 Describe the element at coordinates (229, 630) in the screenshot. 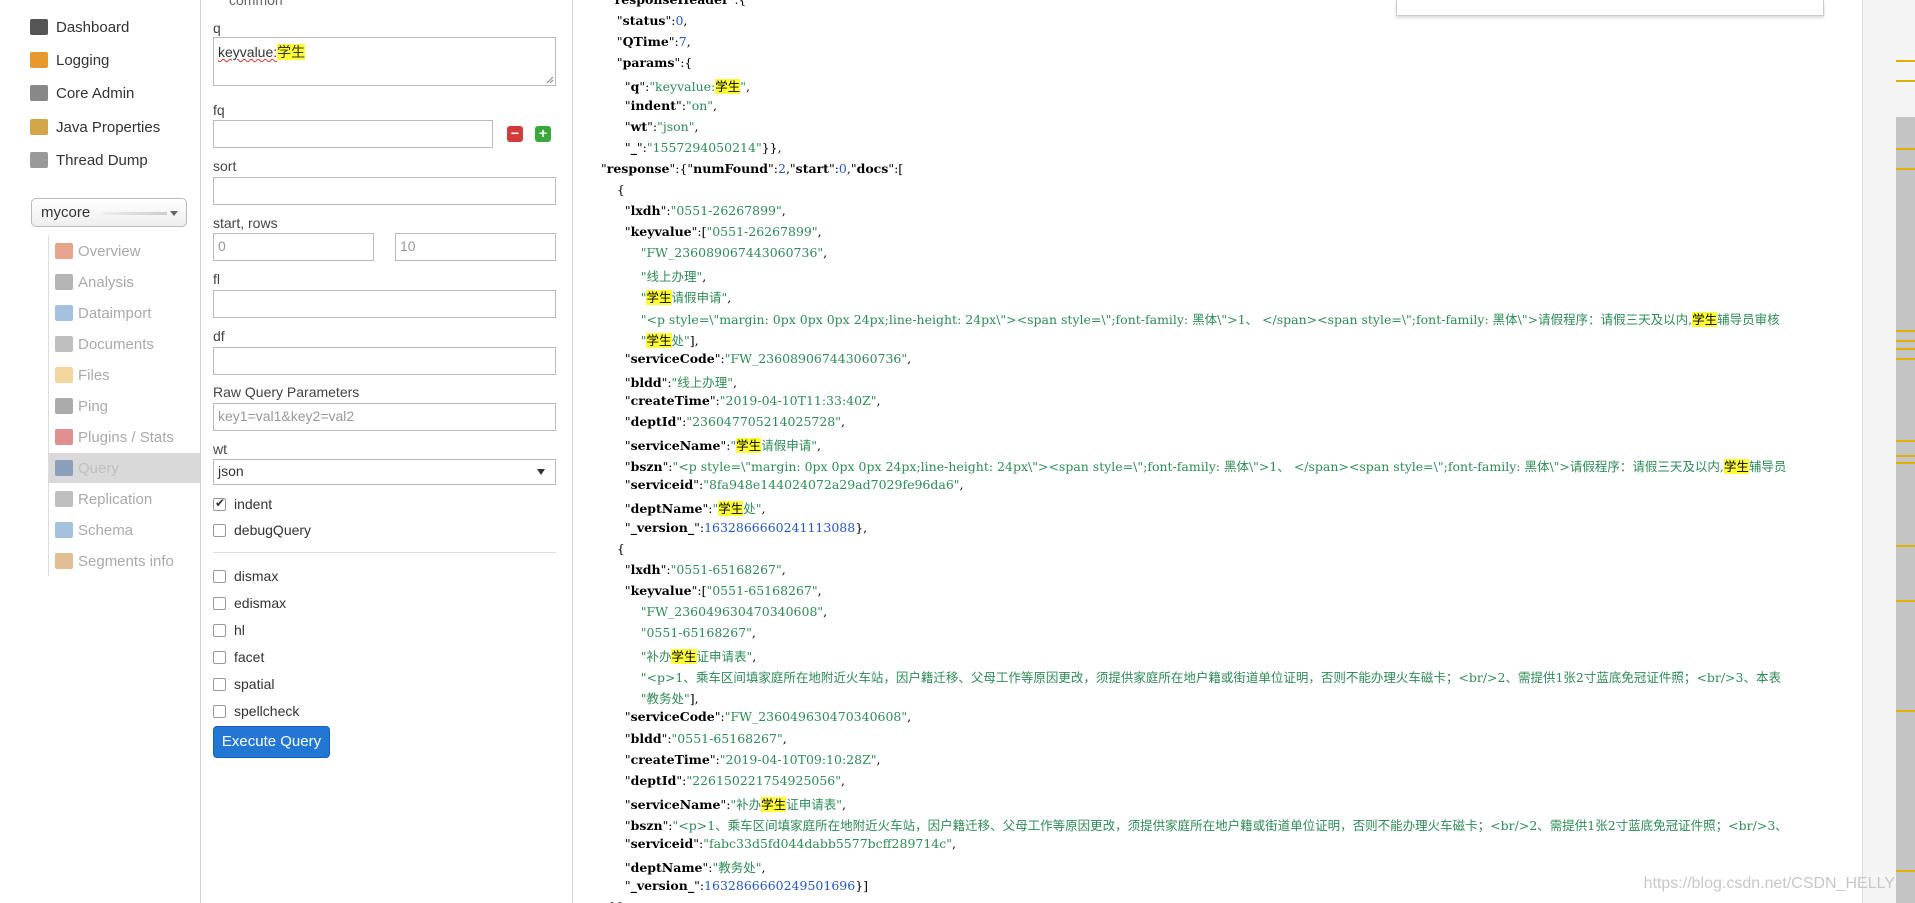

I see `checkbox-hl: hl` at that location.